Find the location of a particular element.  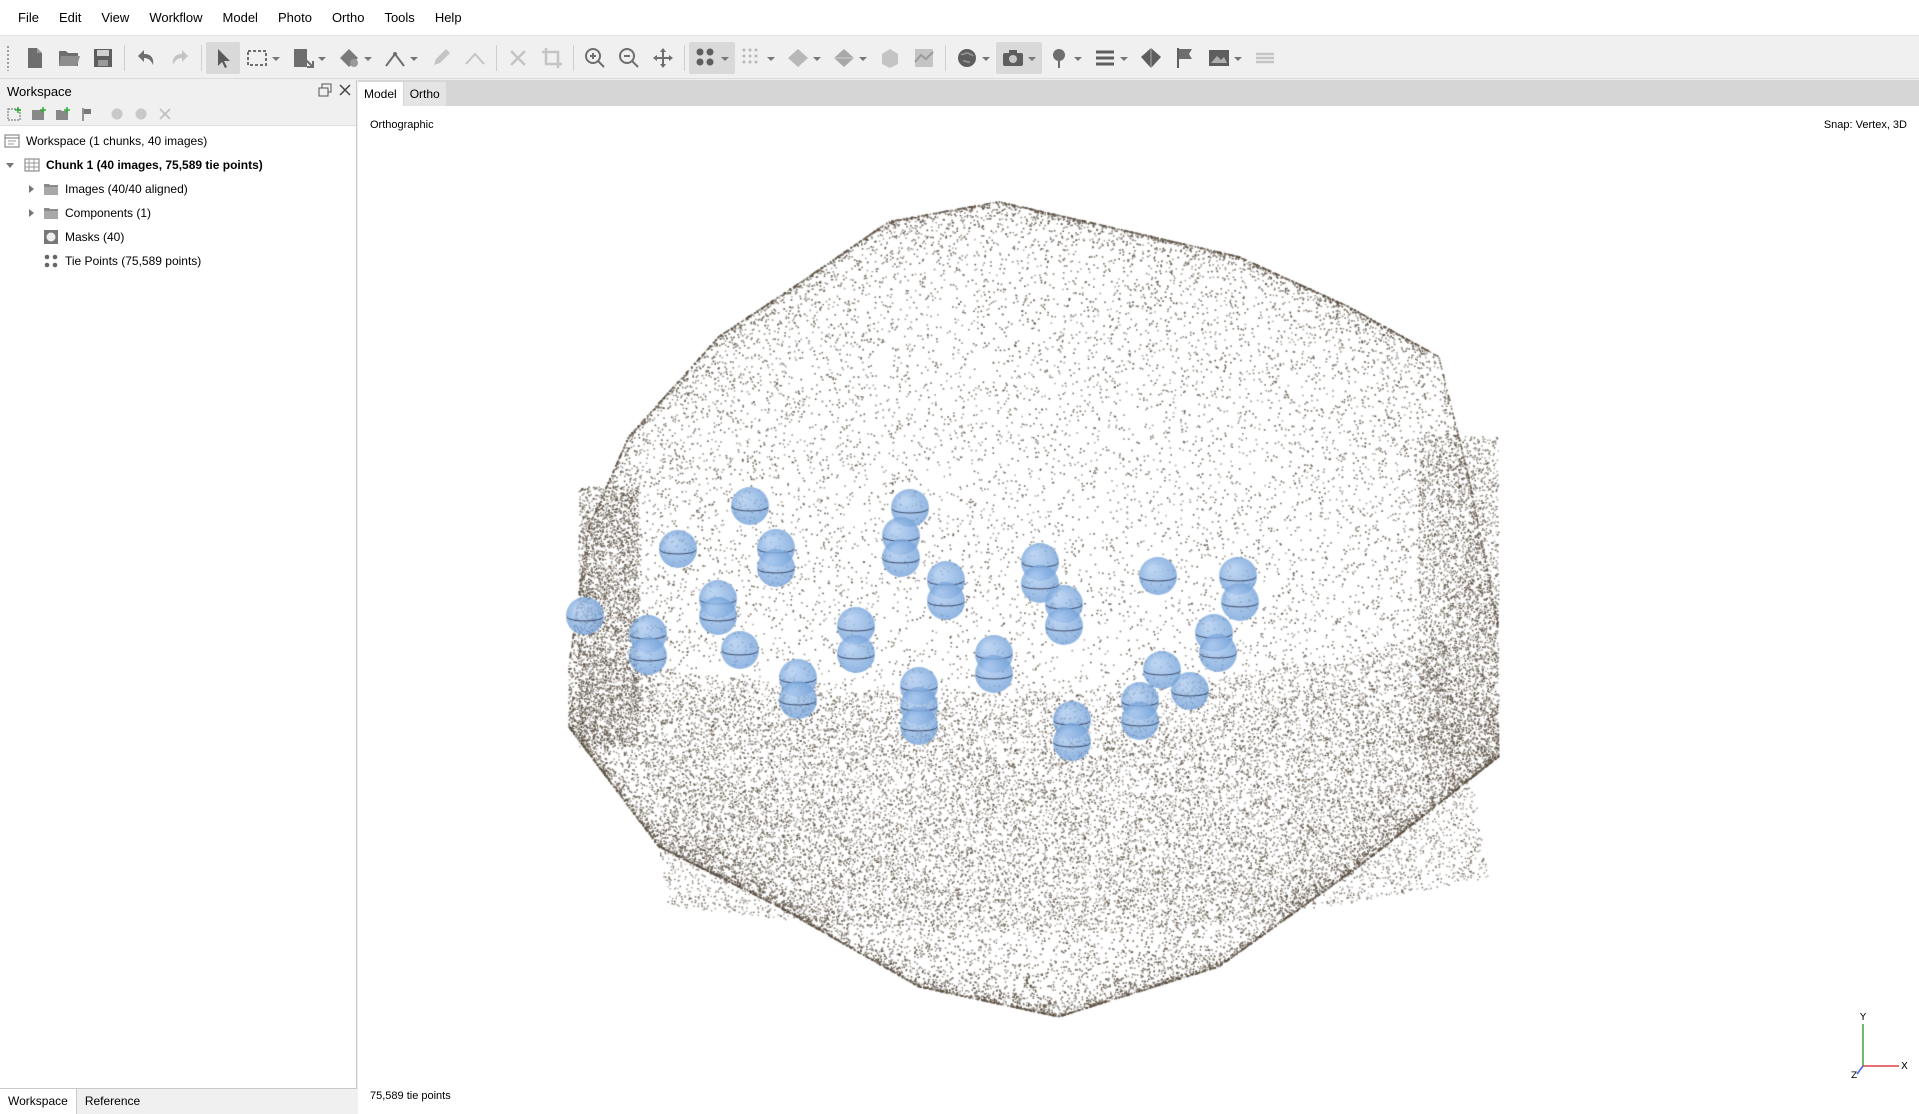

add-photos-button is located at coordinates (38, 114).